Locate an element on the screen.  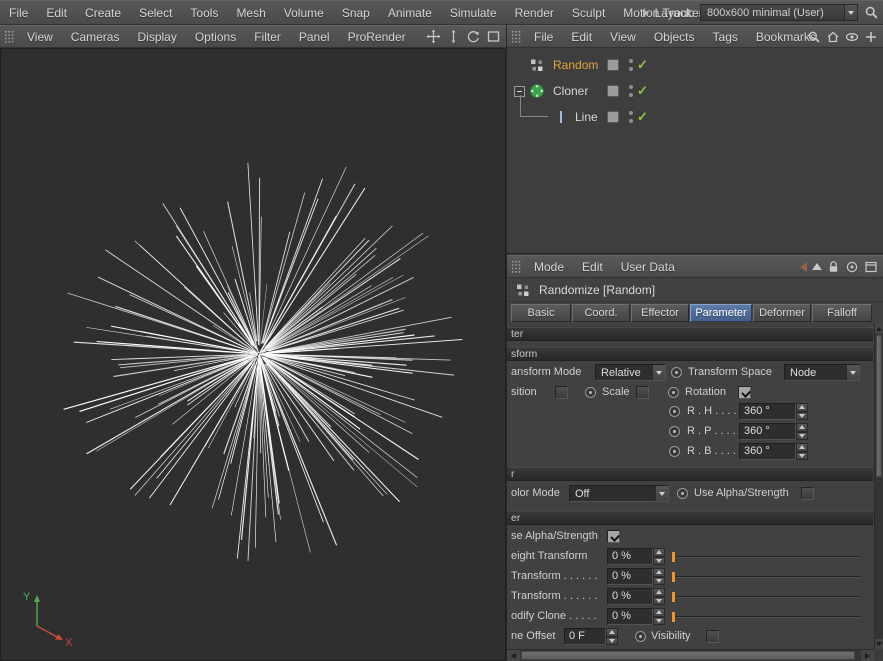
line-spline-icon is located at coordinates (561, 117).